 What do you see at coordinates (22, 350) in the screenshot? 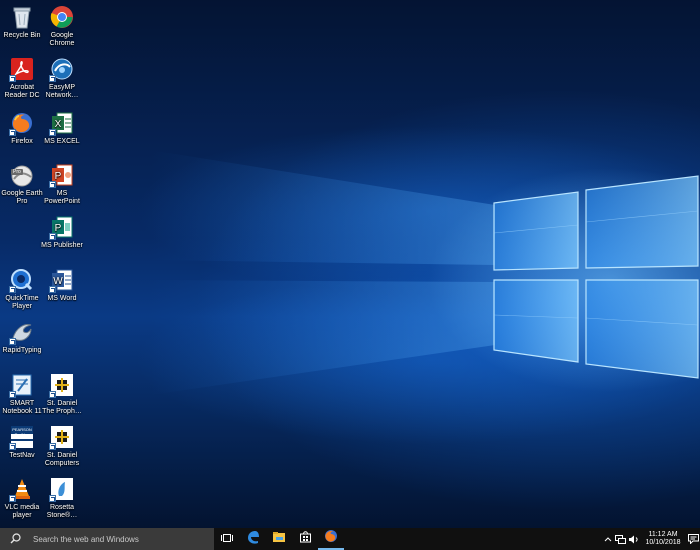
I see `desktop-icon-label: RapidTyping` at bounding box center [22, 350].